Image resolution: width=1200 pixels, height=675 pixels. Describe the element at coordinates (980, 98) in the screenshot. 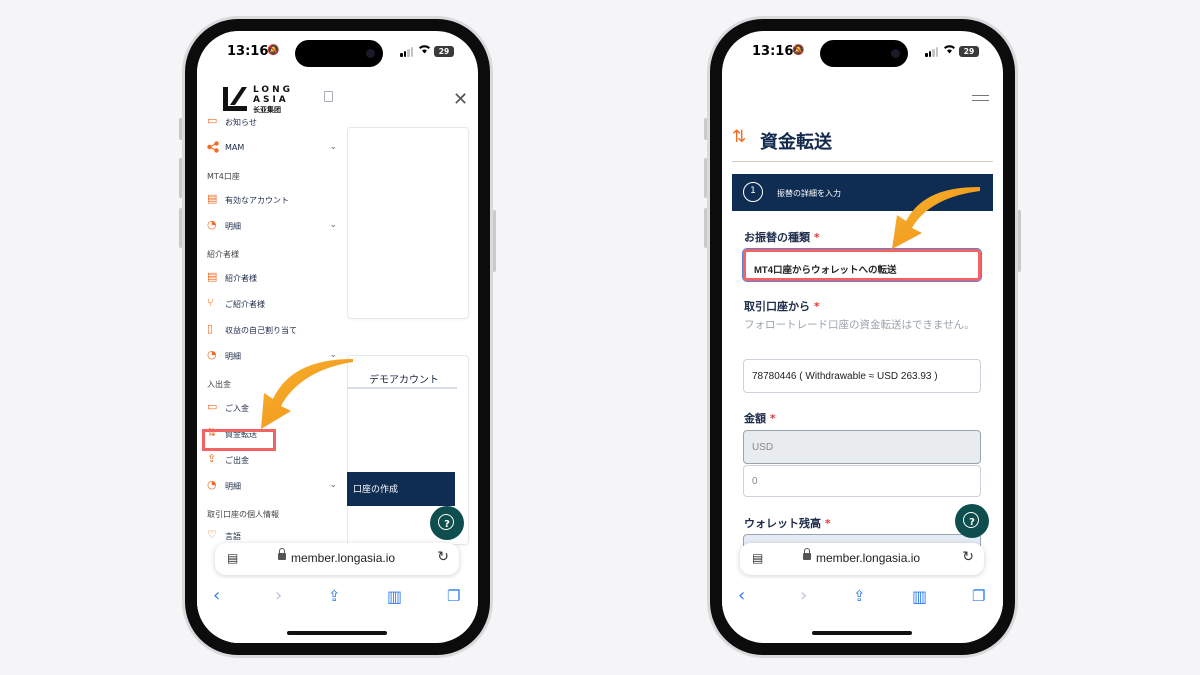

I see `hamburger-menu-icon` at that location.